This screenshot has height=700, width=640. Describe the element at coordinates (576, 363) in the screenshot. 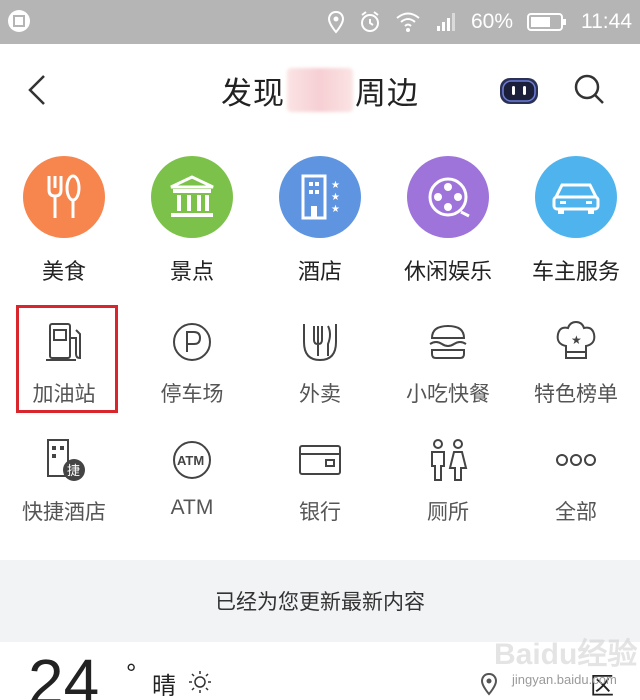

I see `service-rankings: ★ 特色榜单` at that location.